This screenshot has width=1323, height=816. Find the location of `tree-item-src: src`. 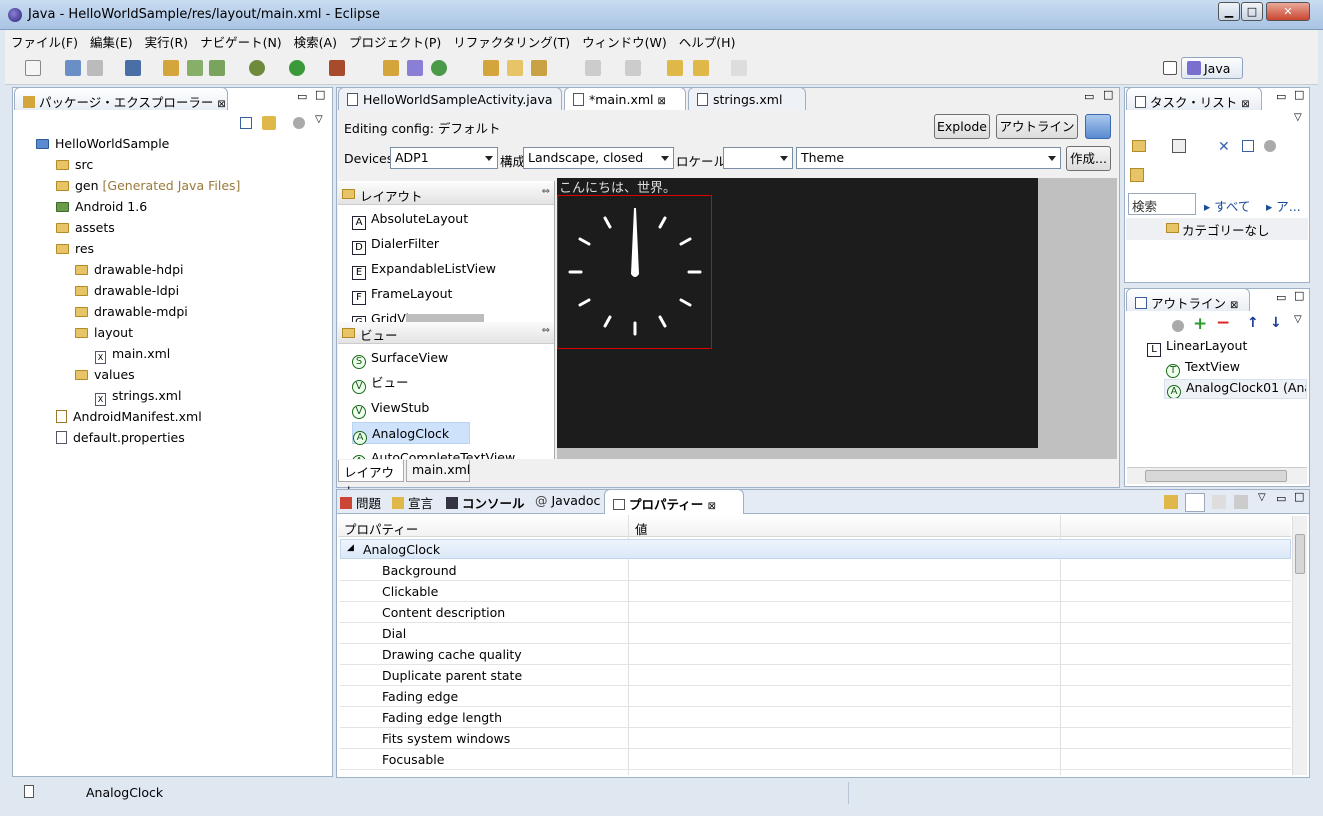

tree-item-src: src is located at coordinates (74, 167).